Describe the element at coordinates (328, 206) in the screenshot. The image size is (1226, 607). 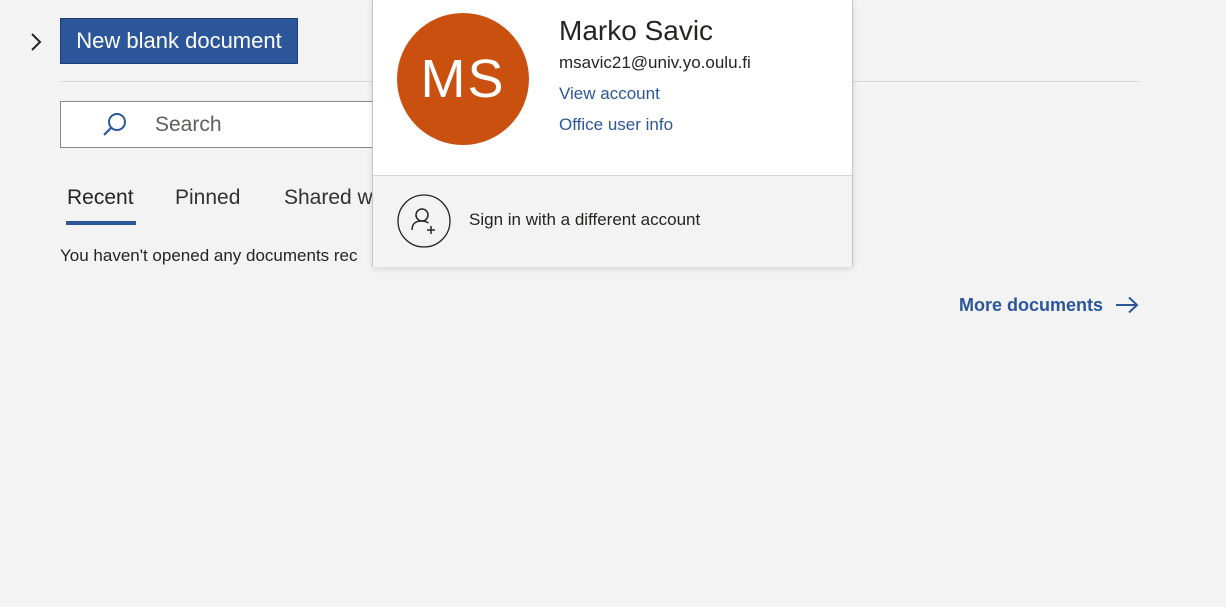
I see `tab-shared: Shared w` at that location.